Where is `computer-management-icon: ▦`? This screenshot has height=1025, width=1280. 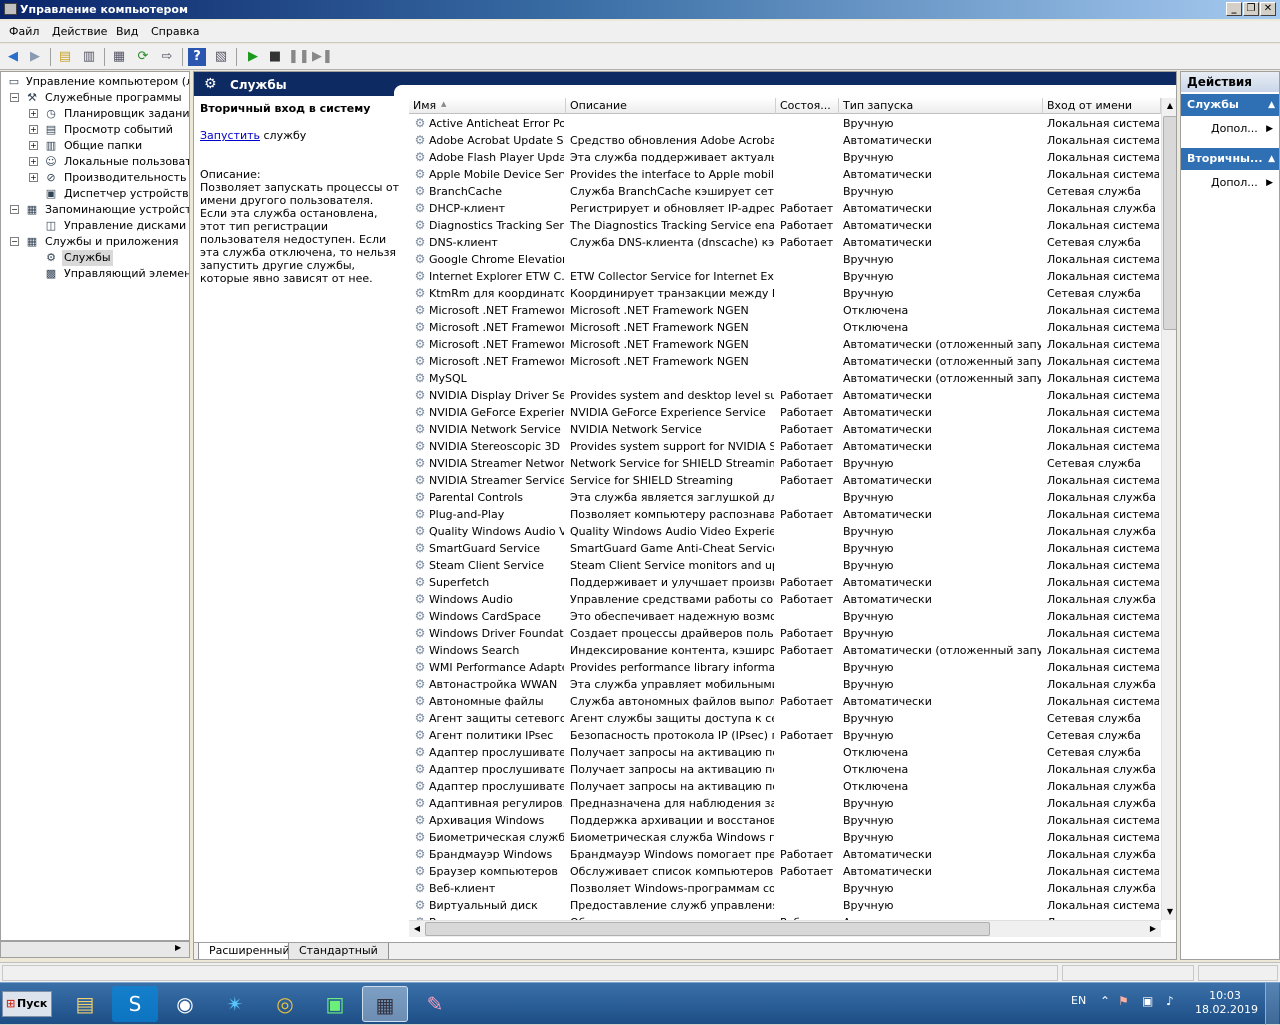
computer-management-icon: ▦ is located at coordinates (385, 1004).